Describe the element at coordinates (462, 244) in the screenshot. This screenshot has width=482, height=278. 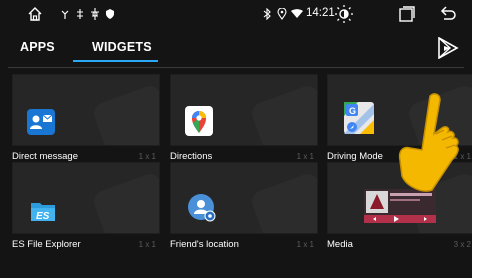
I see `widget-size: 3 x 2` at that location.